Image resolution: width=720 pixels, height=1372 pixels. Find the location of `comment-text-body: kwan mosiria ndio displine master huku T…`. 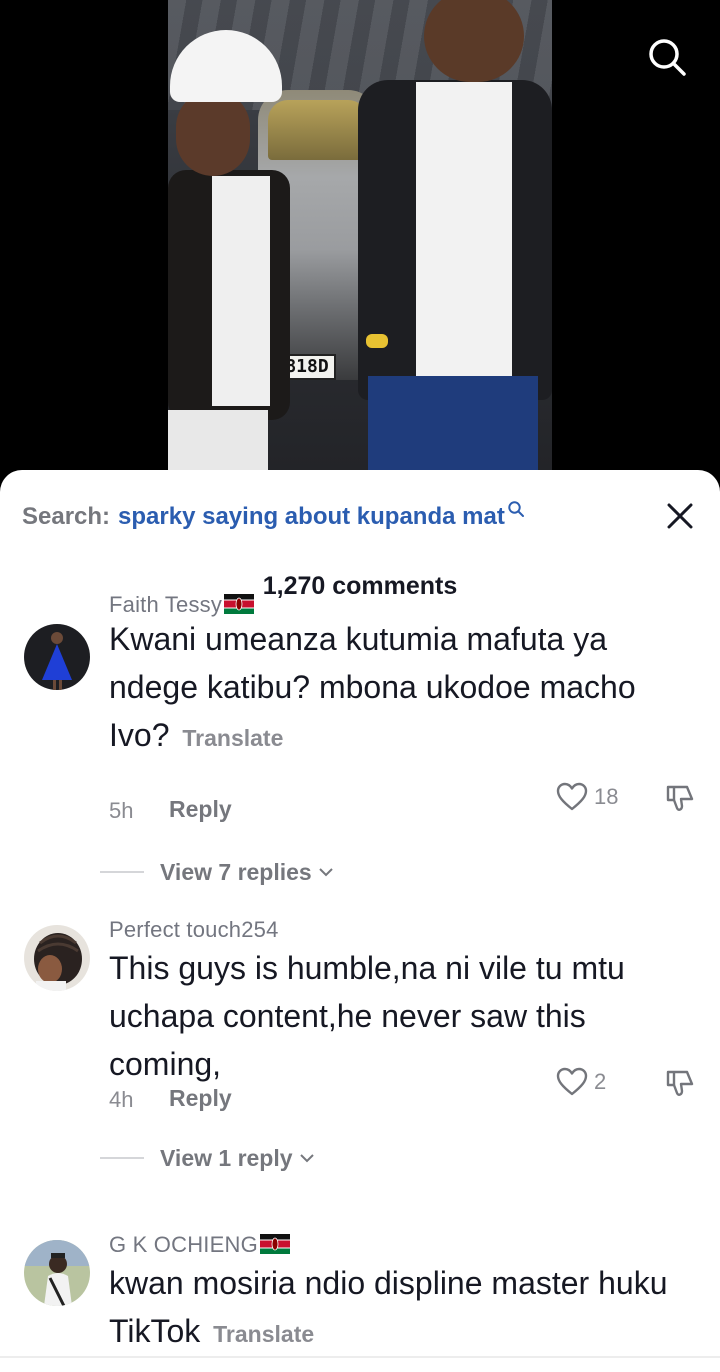

comment-text-body: kwan mosiria ndio displine master huku T… is located at coordinates (388, 1307).